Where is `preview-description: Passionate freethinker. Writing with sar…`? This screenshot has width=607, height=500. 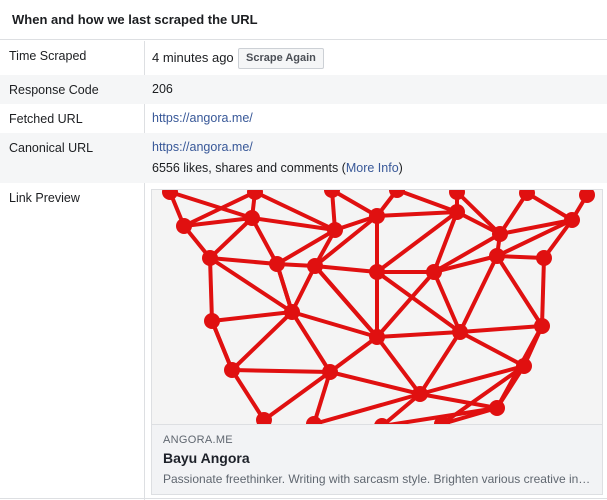 preview-description: Passionate freethinker. Writing with sar… is located at coordinates (378, 479).